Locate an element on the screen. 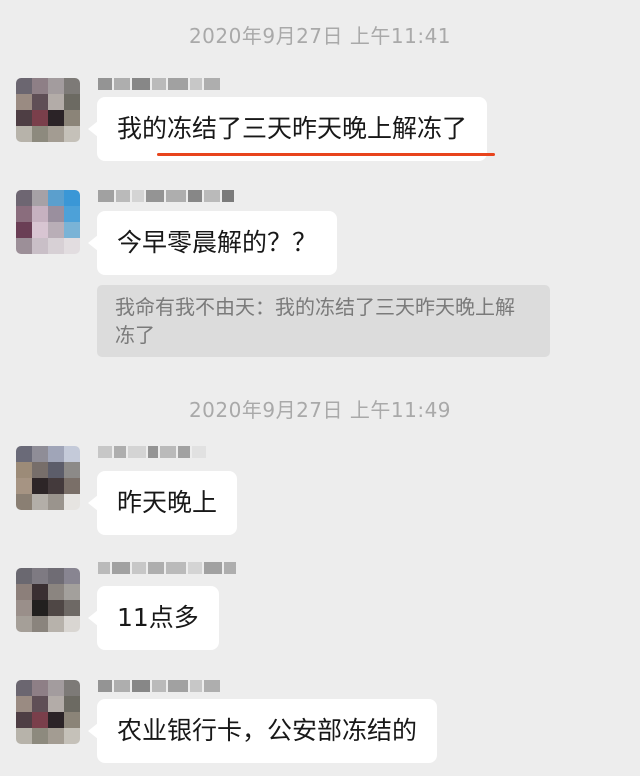  message-bubble: 11点多 is located at coordinates (153, 618).